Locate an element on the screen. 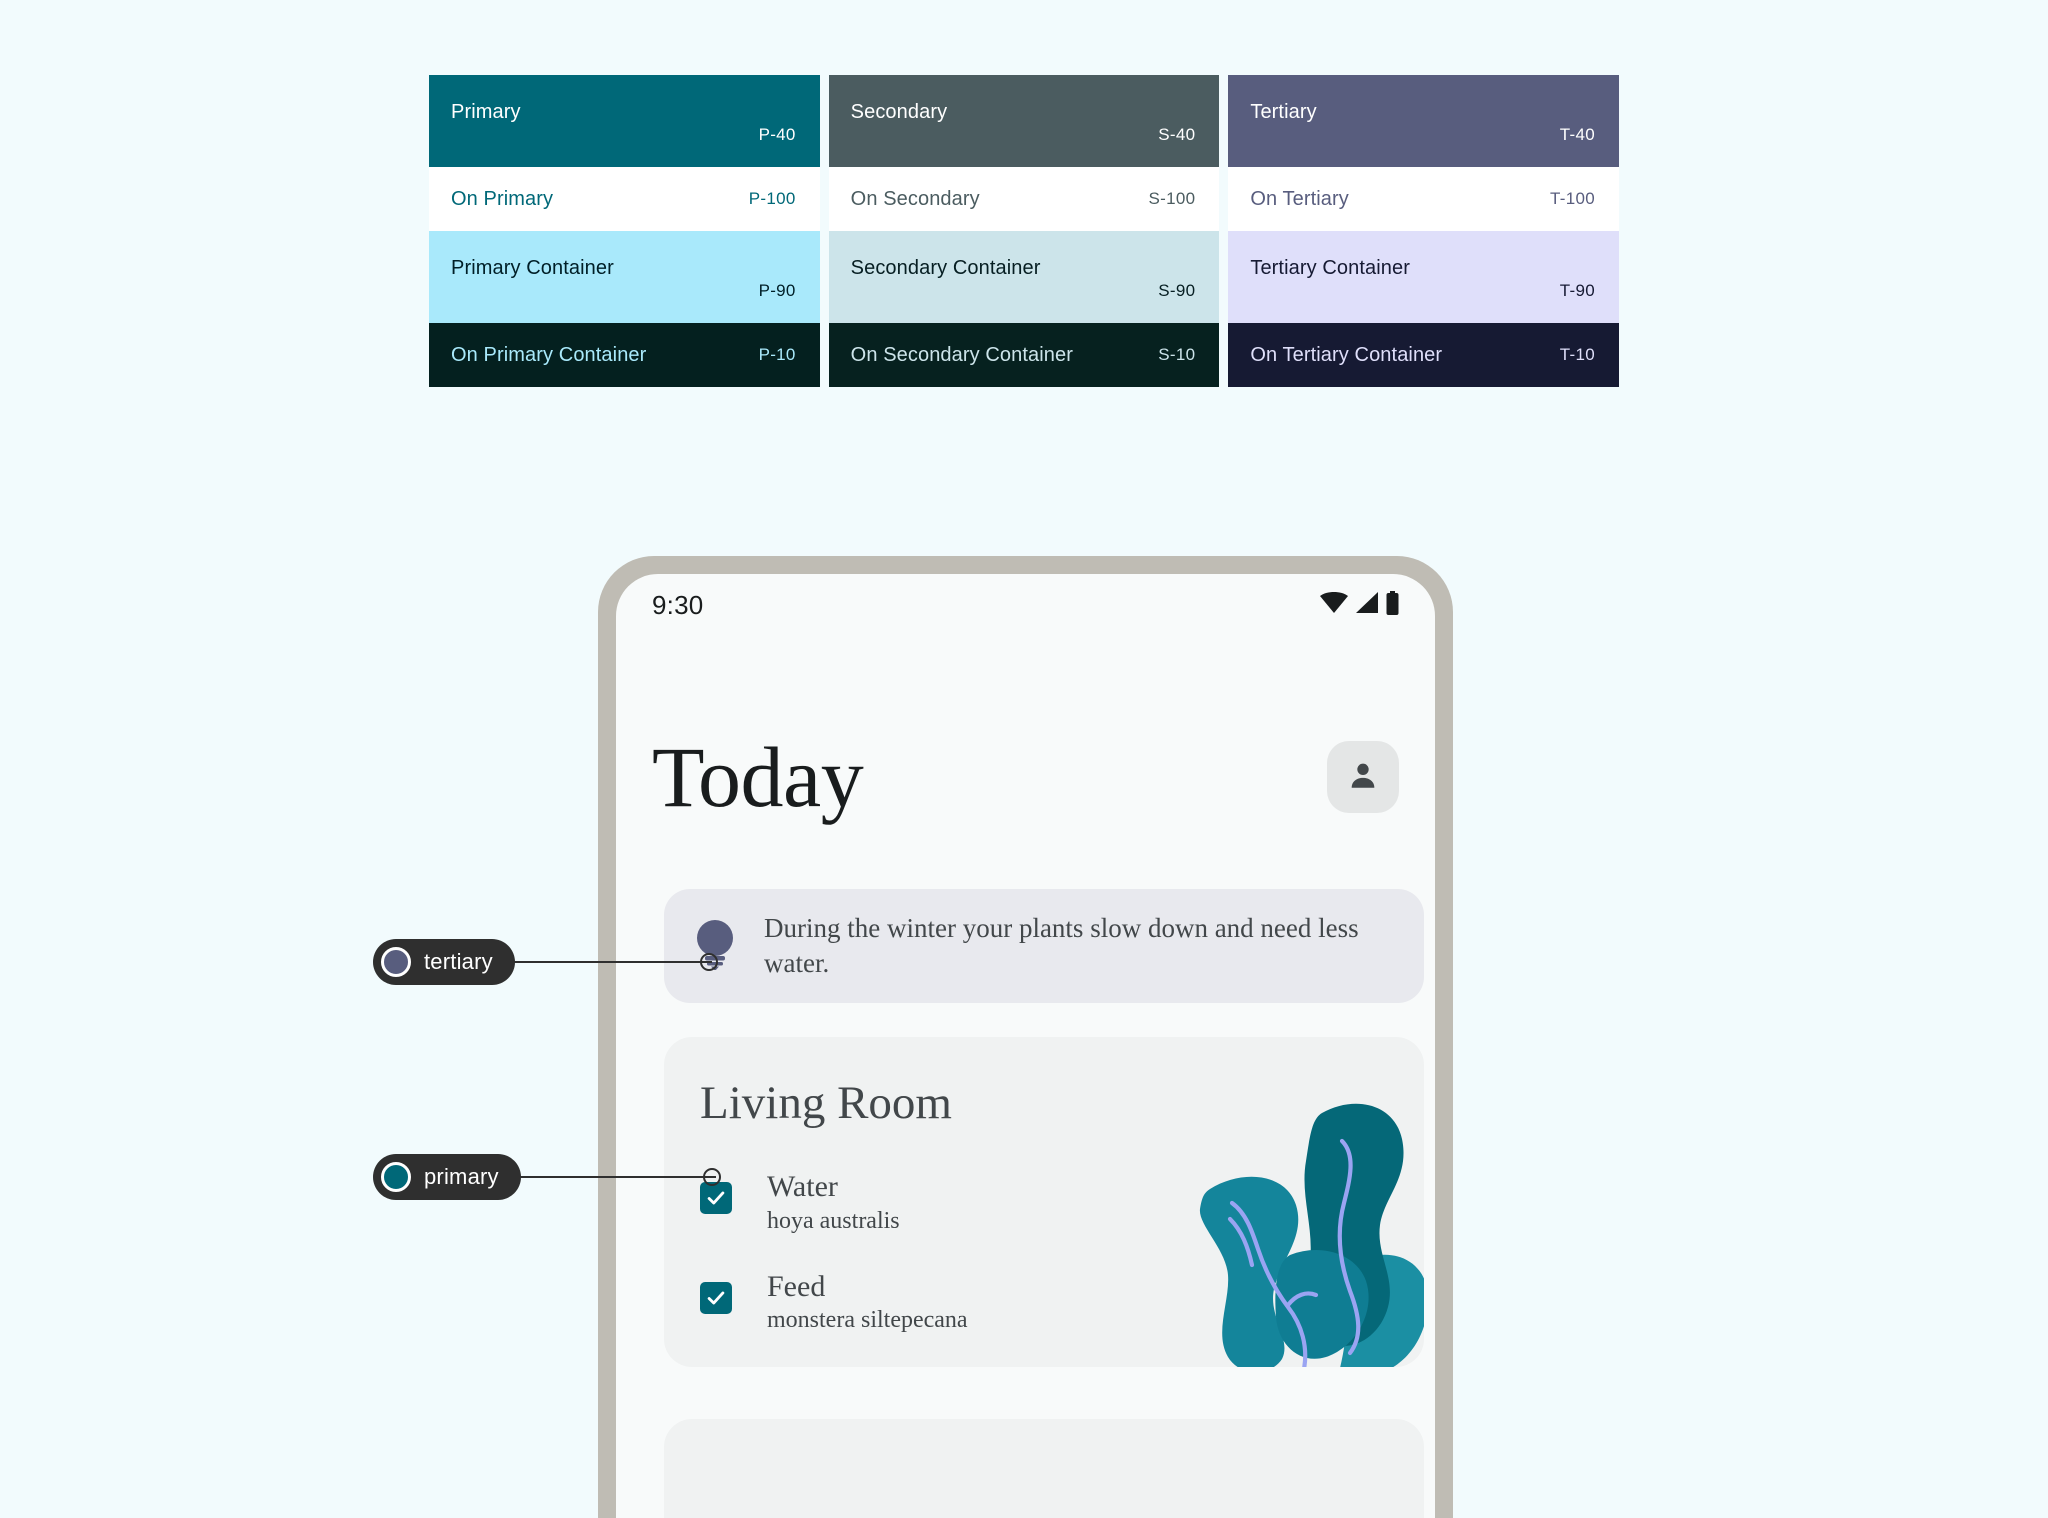 This screenshot has height=1518, width=2048. swatch-token: S-10 is located at coordinates (1177, 354).